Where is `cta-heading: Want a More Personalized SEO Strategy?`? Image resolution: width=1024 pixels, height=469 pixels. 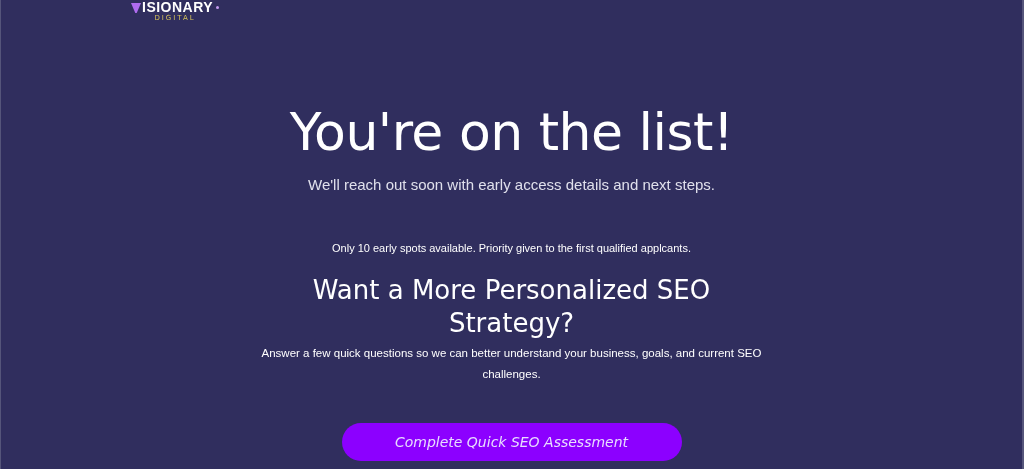 cta-heading: Want a More Personalized SEO Strategy? is located at coordinates (511, 307).